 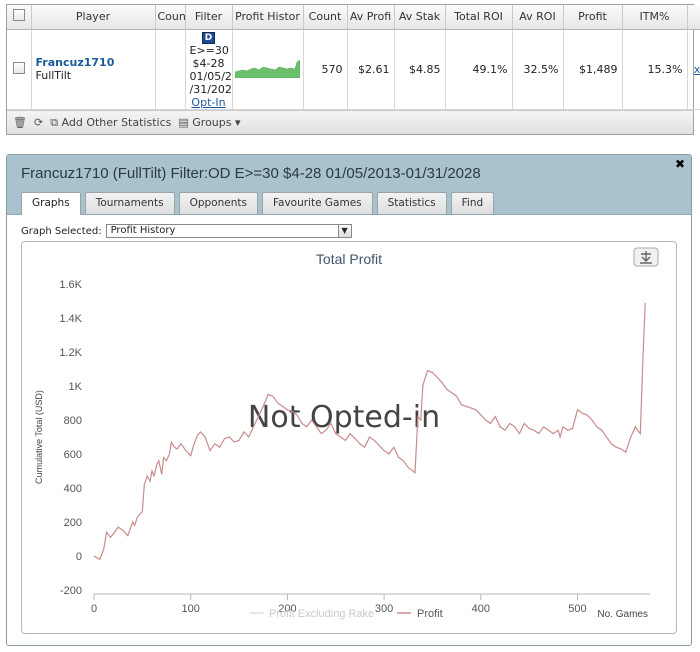 What do you see at coordinates (93, 17) in the screenshot?
I see `col-player: Player` at bounding box center [93, 17].